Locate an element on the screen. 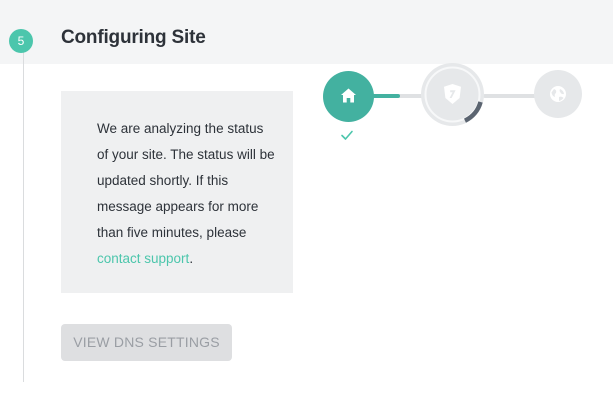  progress-step-globe is located at coordinates (558, 94).